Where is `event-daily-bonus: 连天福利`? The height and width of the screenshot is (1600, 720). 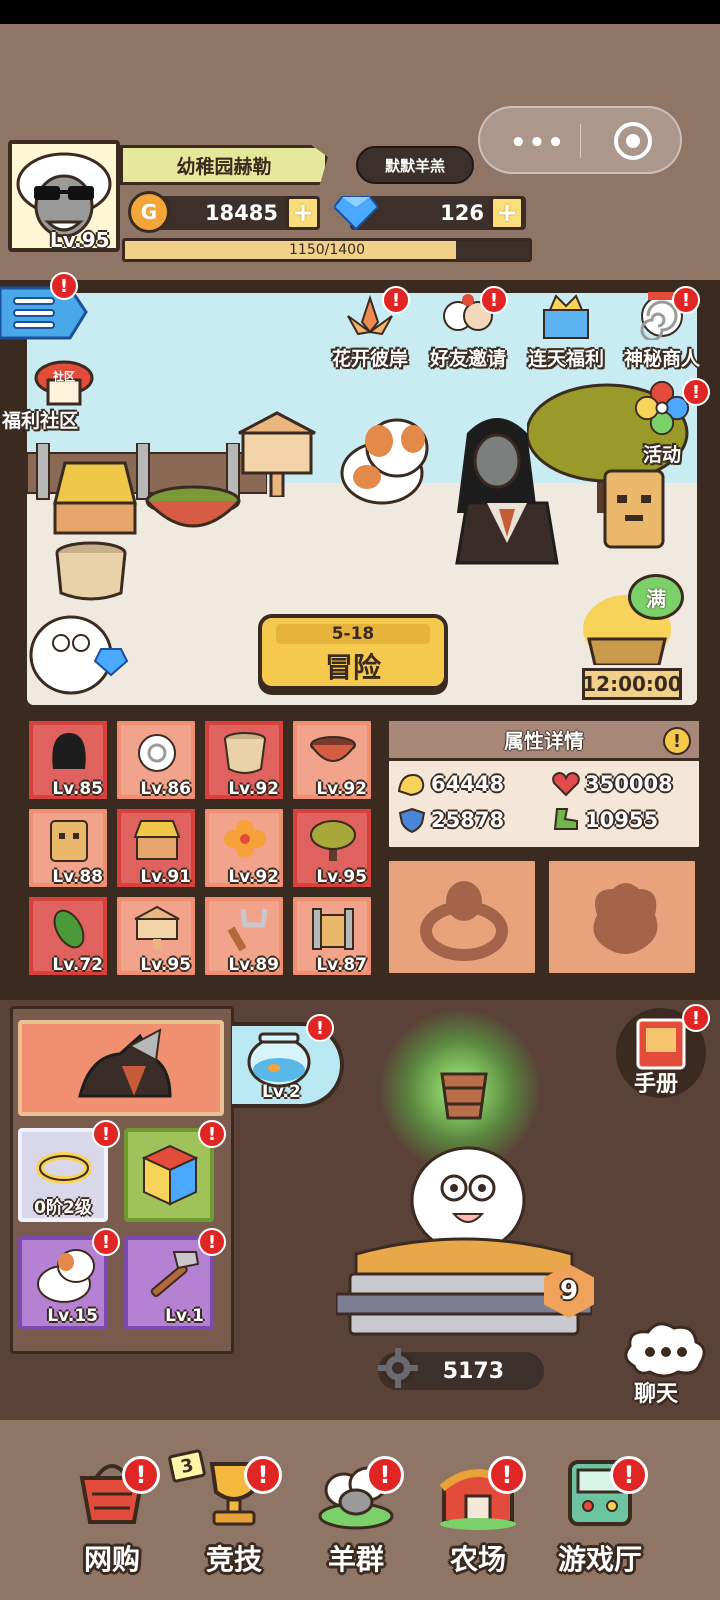 event-daily-bonus: 连天福利 is located at coordinates (566, 331).